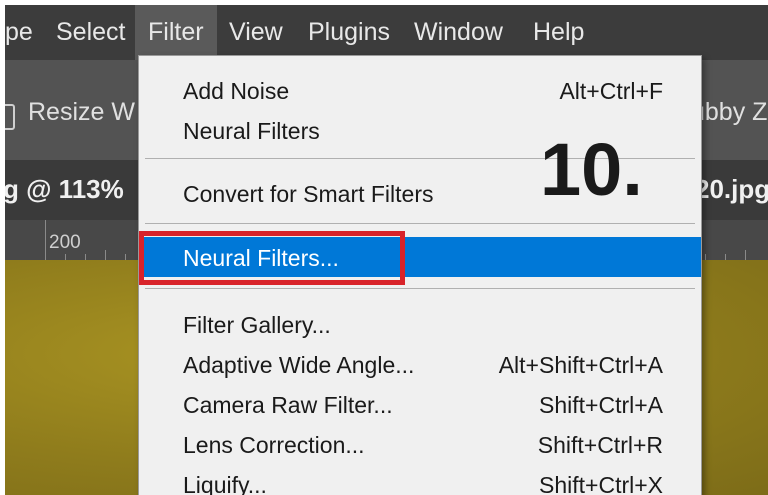 The height and width of the screenshot is (495, 768). Describe the element at coordinates (558, 32) in the screenshot. I see `menu-help: Help` at that location.